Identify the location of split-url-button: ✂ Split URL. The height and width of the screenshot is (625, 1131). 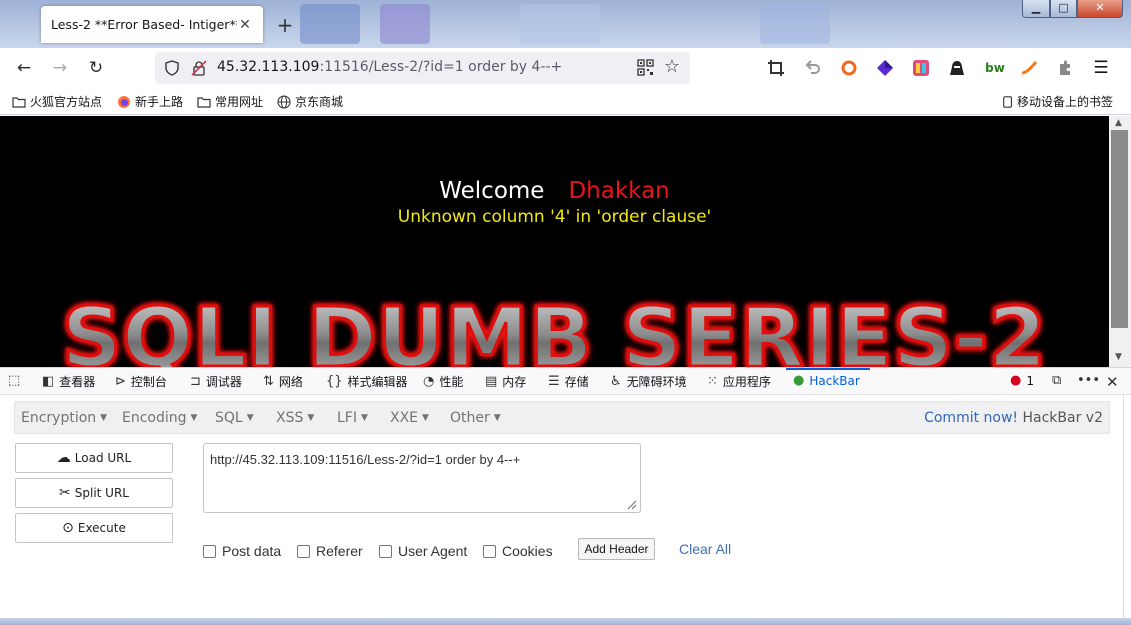
(94, 493).